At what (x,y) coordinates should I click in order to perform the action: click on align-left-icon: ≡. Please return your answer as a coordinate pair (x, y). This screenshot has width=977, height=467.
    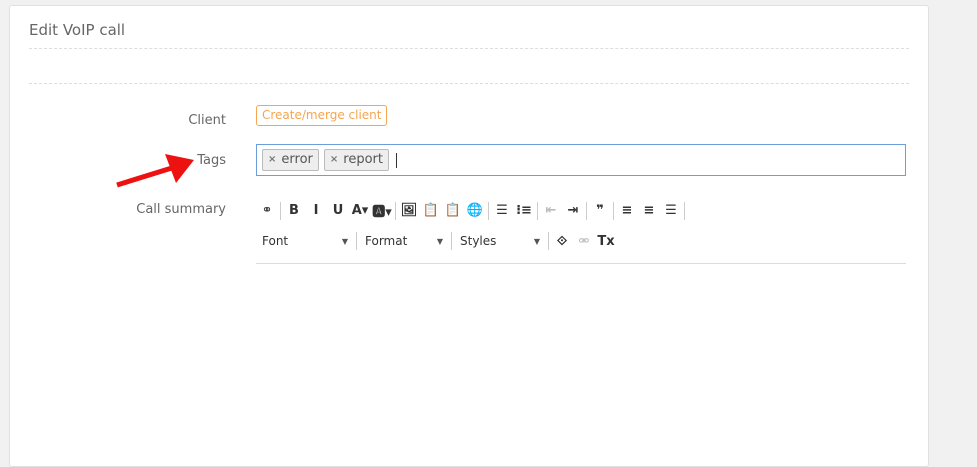
    Looking at the image, I should click on (627, 210).